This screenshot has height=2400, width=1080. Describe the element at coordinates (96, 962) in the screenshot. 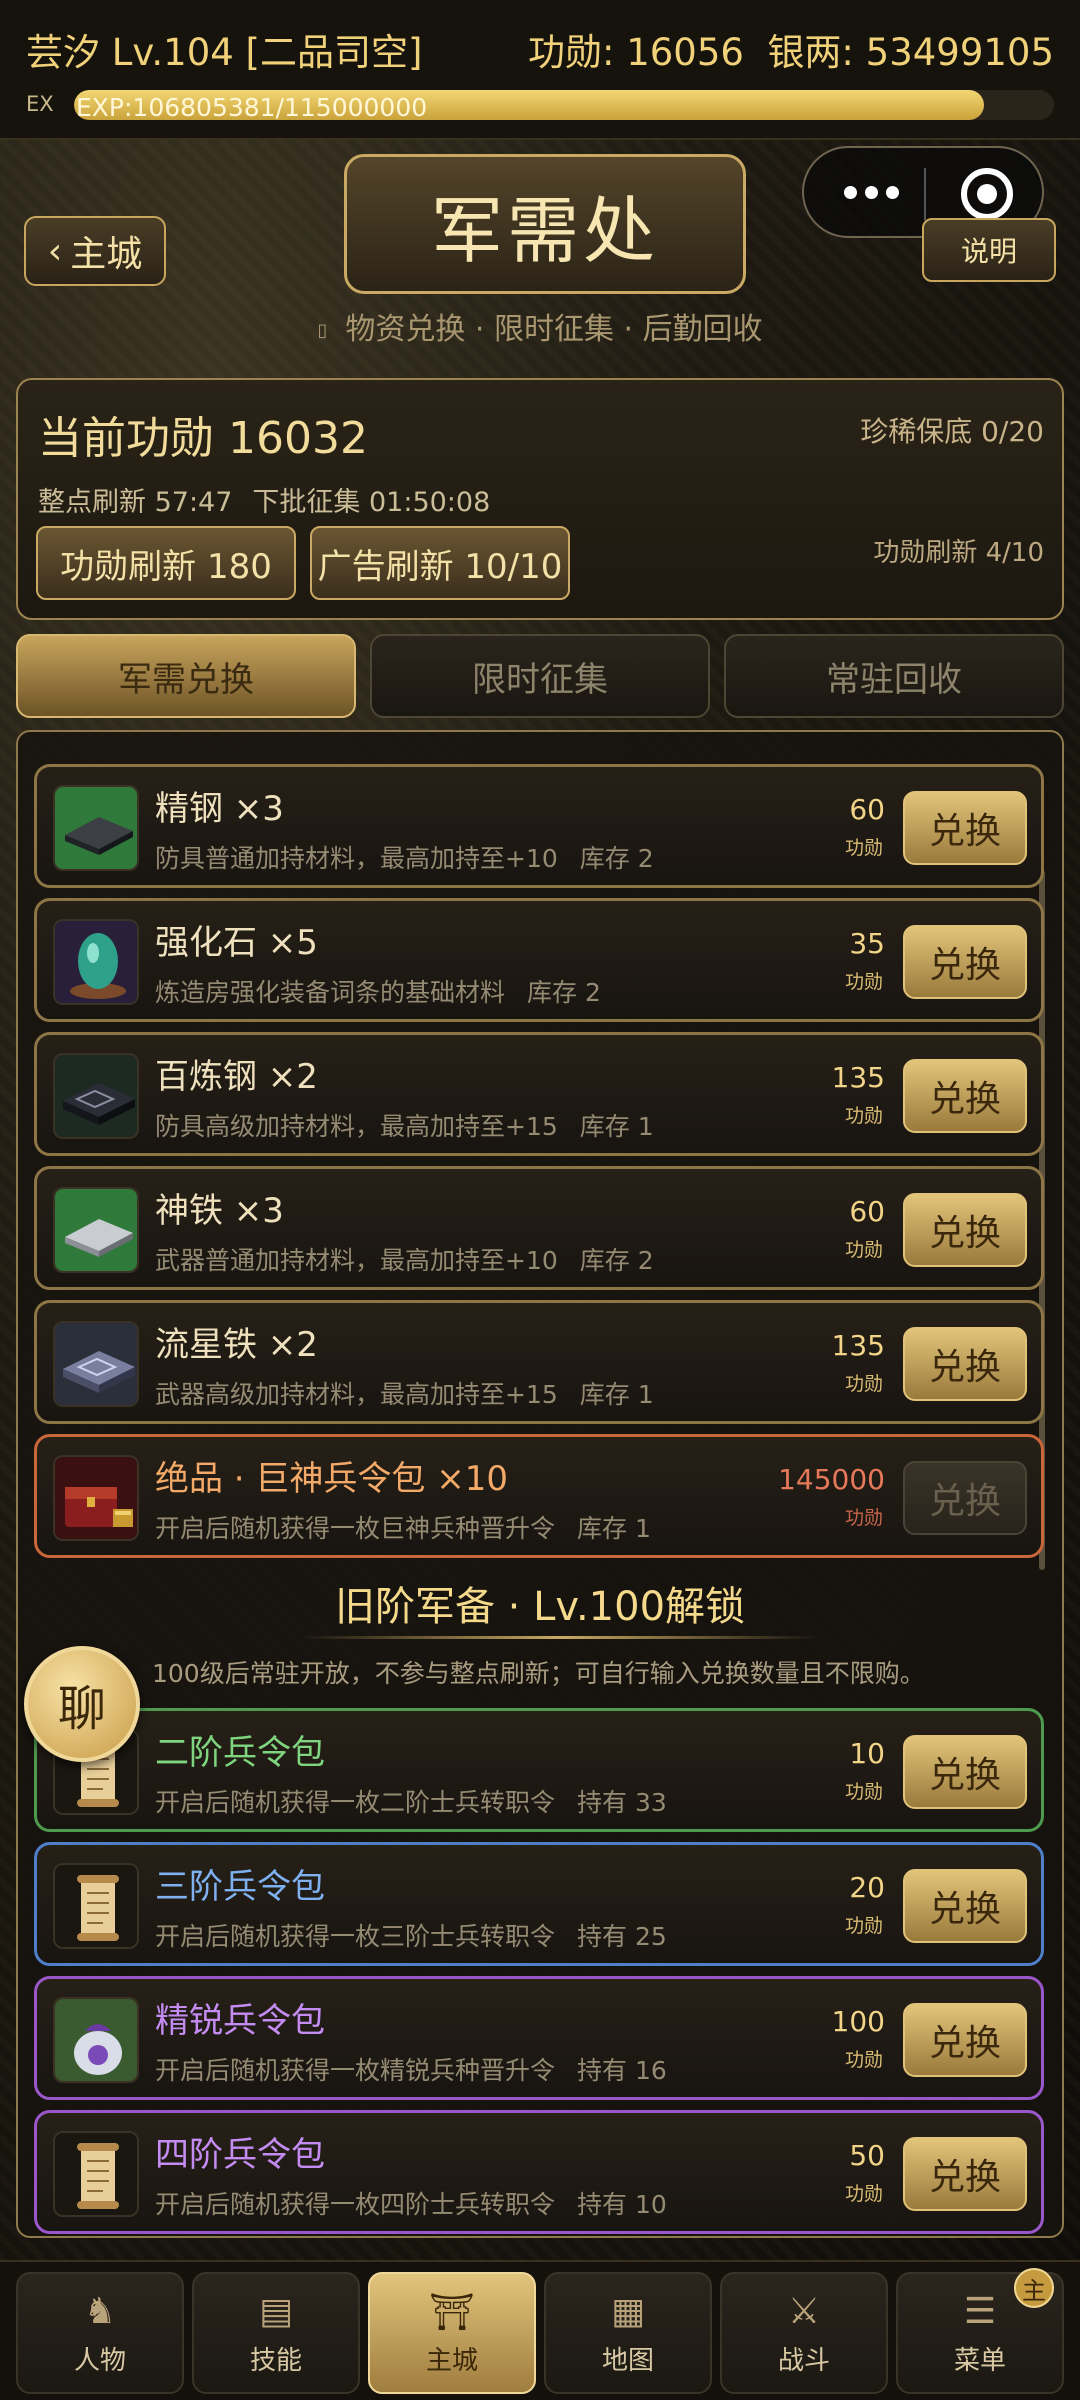

I see `jade-stone-icon` at that location.